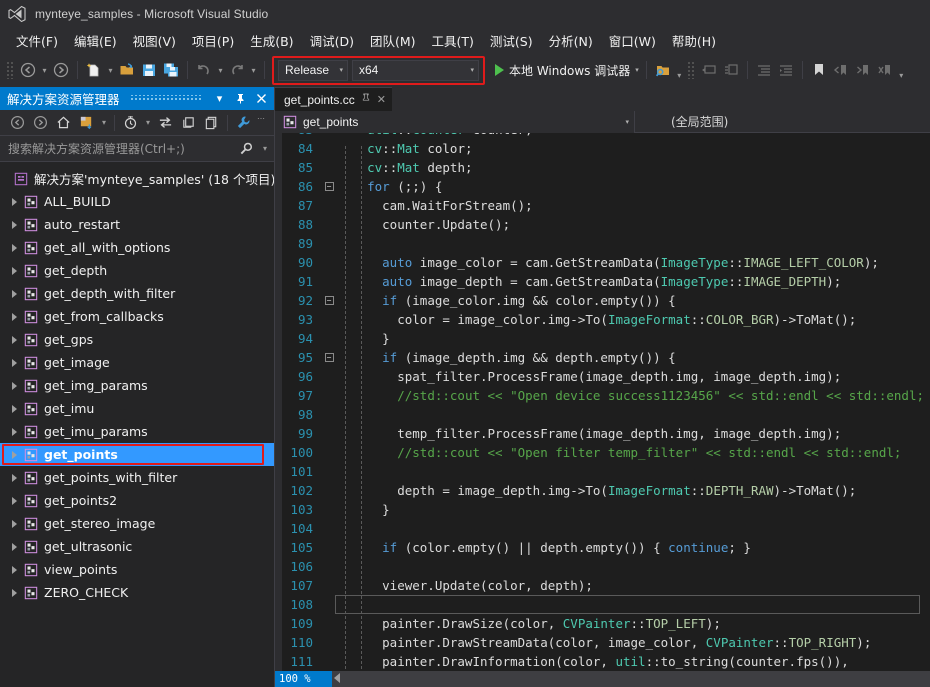  Describe the element at coordinates (95, 41) in the screenshot. I see `menu-edit: 编辑(E)` at that location.